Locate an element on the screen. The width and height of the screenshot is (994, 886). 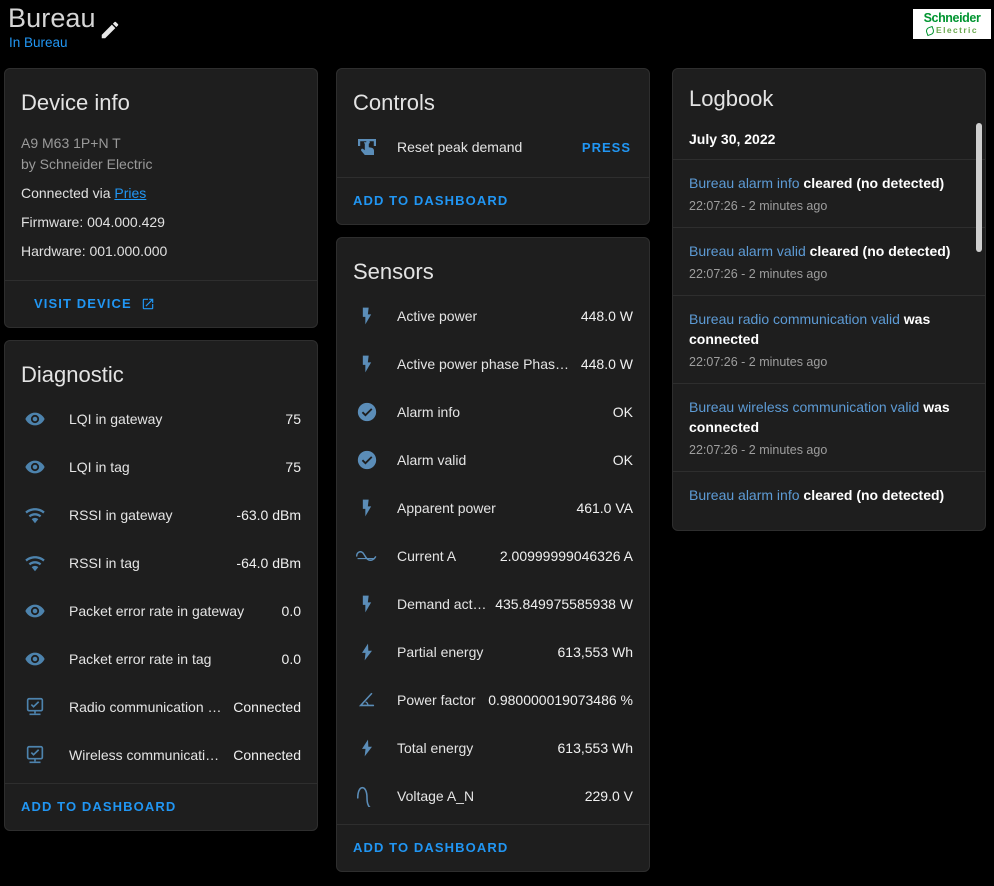
page-title: Bureau is located at coordinates (52, 18).